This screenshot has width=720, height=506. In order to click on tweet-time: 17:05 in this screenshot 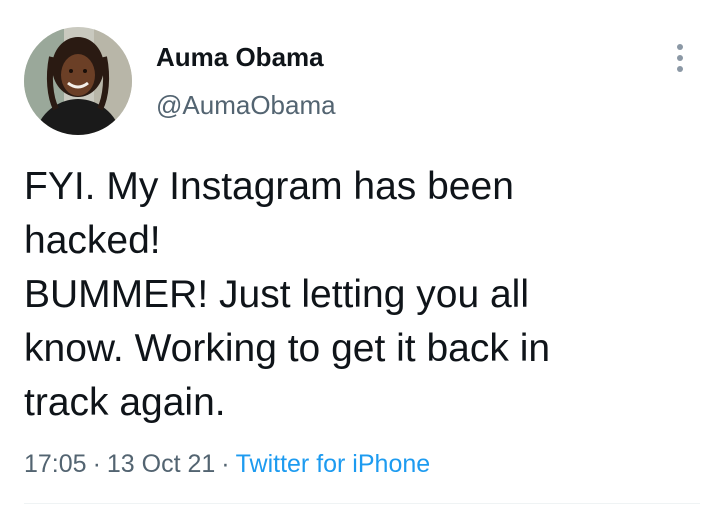, I will do `click(55, 464)`.